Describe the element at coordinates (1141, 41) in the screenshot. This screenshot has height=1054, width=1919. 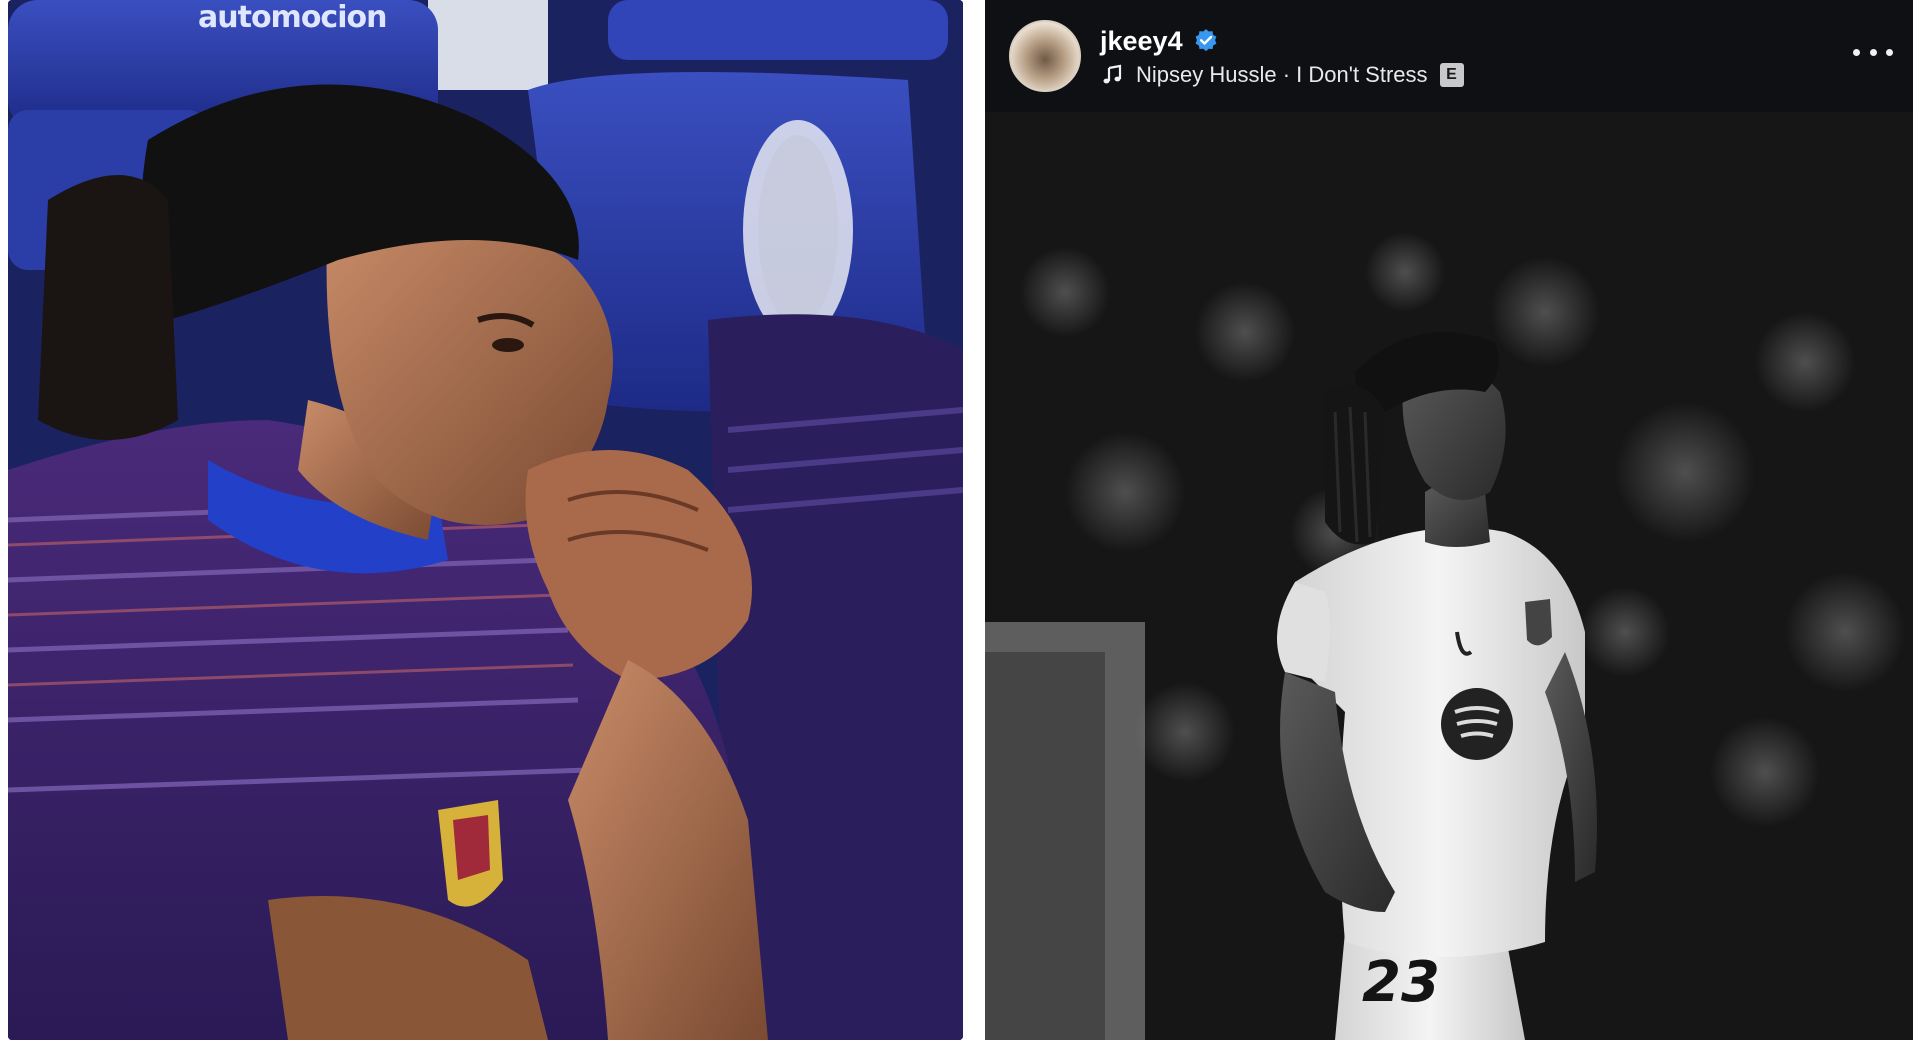
I see `username: jkeey4` at that location.